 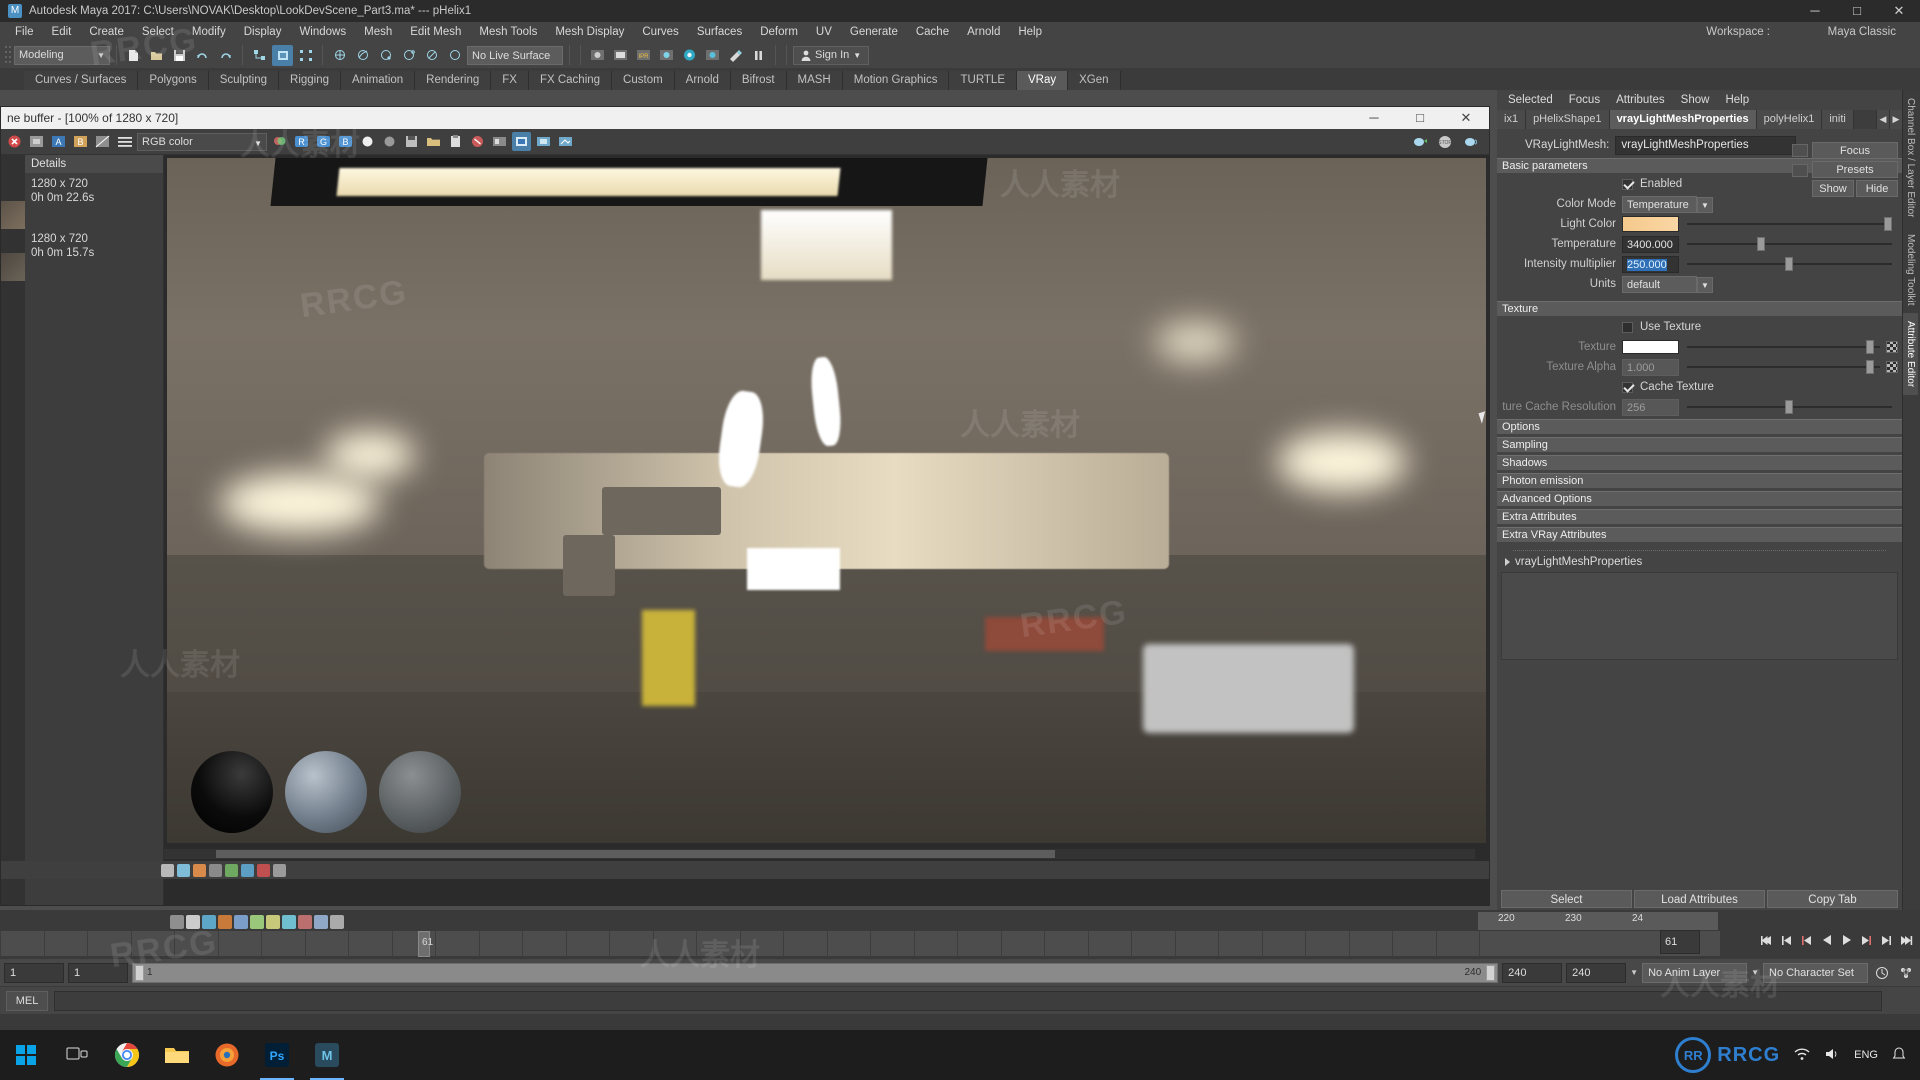 I want to click on step-back-key-icon, so click(x=1786, y=940).